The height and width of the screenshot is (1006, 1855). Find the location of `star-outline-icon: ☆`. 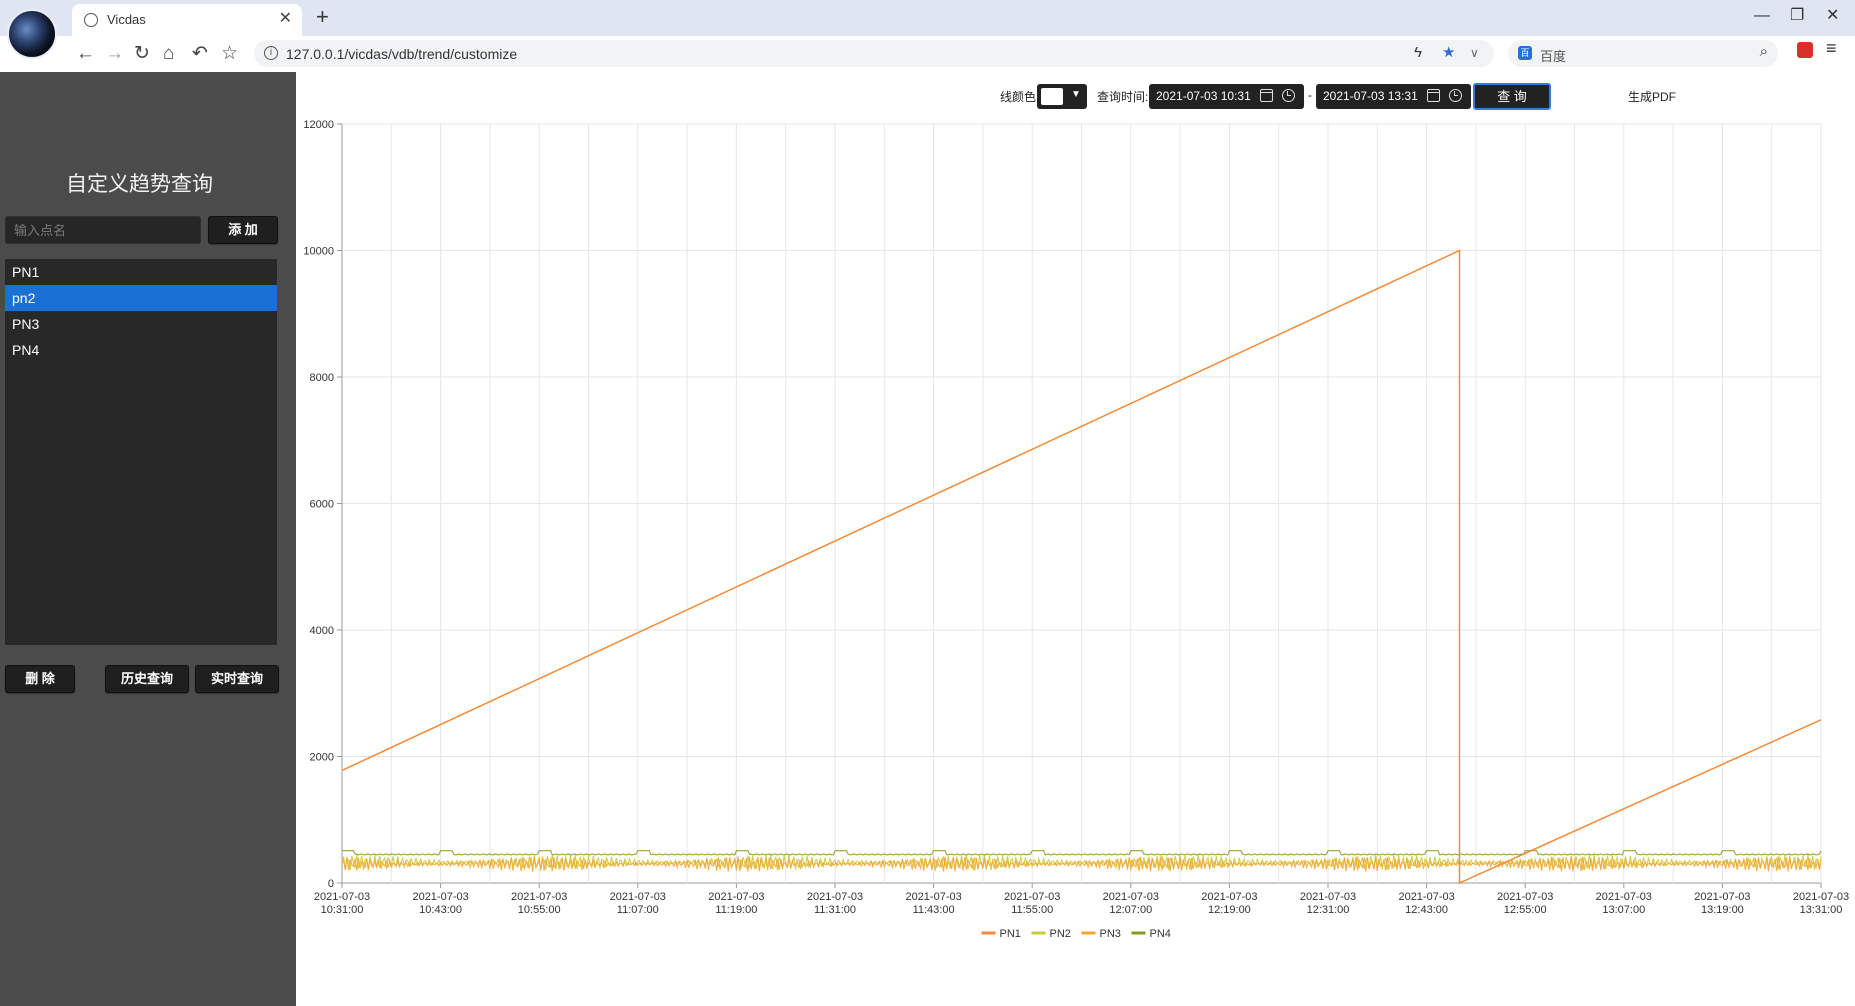

star-outline-icon: ☆ is located at coordinates (229, 54).